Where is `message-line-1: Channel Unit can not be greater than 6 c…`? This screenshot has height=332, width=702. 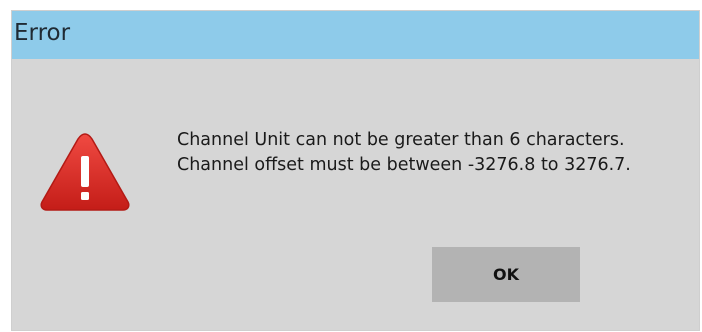 message-line-1: Channel Unit can not be greater than 6 c… is located at coordinates (401, 140).